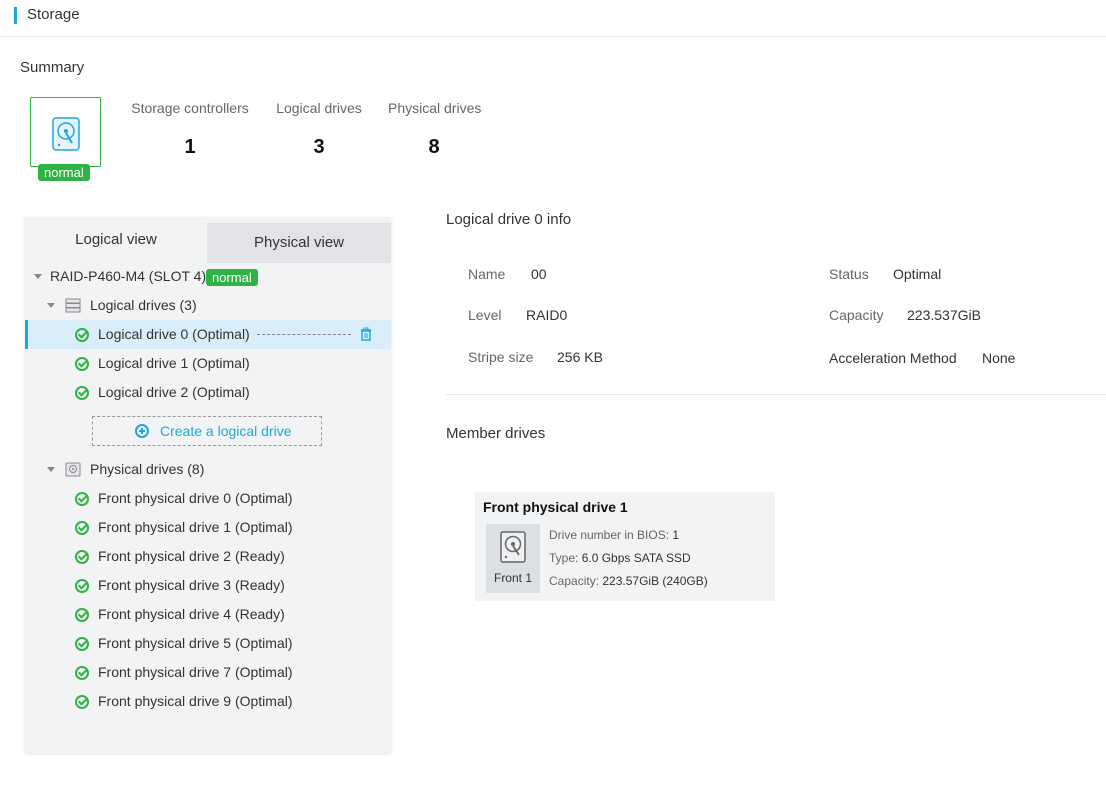  What do you see at coordinates (195, 701) in the screenshot?
I see `physical-drive-label: Front physical drive 9 (Optimal)` at bounding box center [195, 701].